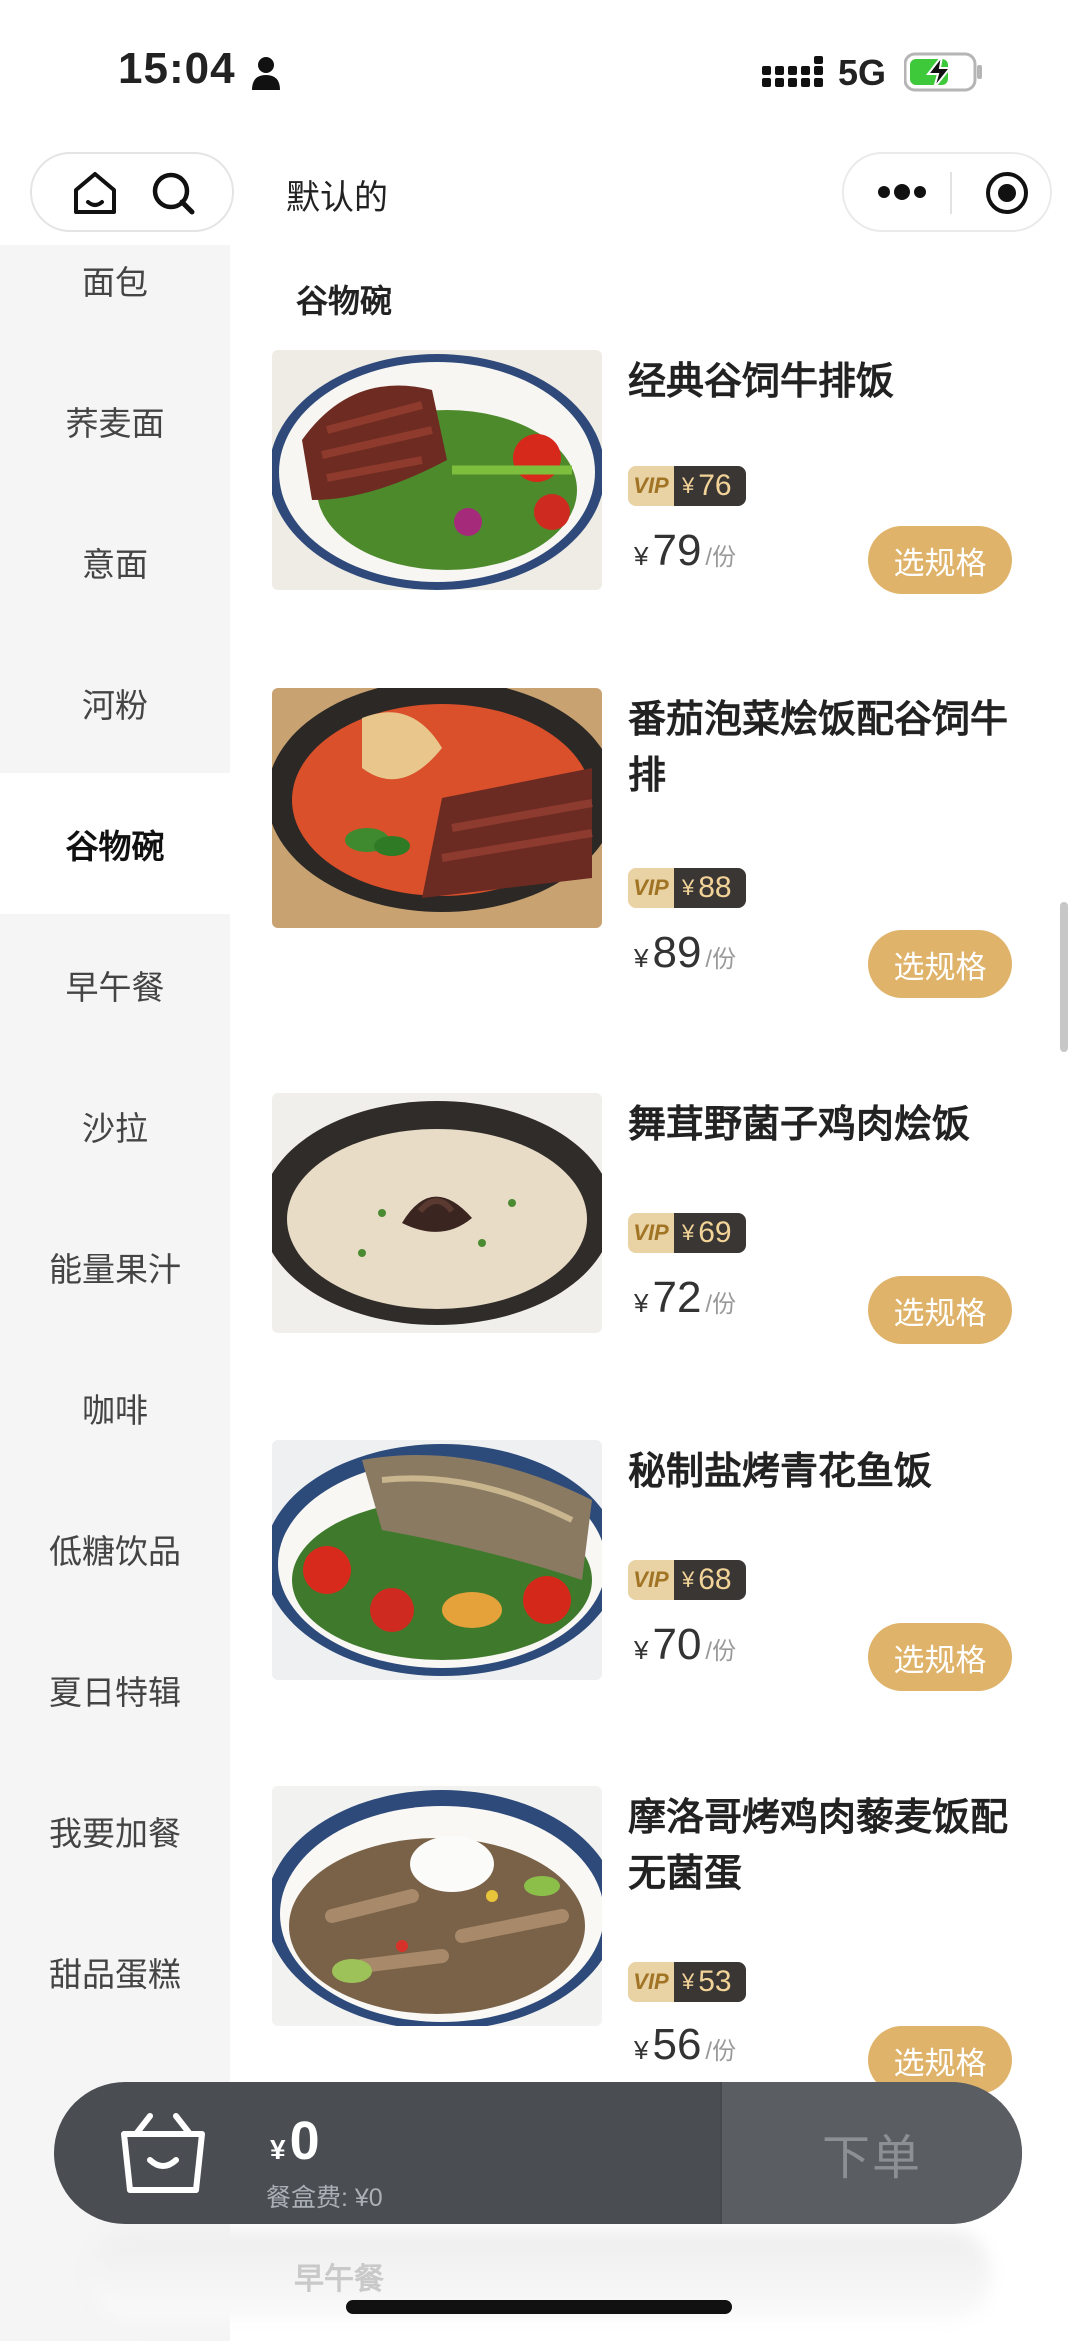 This screenshot has width=1080, height=2341. What do you see at coordinates (540, 70) in the screenshot?
I see `status-bar: 15:04 5G` at bounding box center [540, 70].